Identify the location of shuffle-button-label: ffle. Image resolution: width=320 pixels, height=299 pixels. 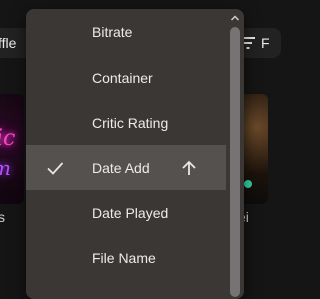
(8, 43).